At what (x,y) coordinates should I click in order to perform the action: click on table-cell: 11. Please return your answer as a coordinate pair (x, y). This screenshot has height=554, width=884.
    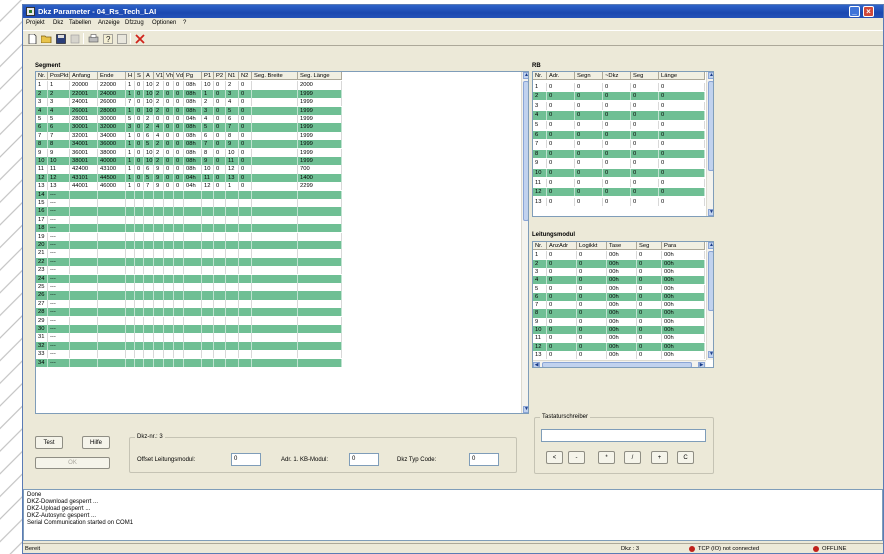
    Looking at the image, I should click on (540, 338).